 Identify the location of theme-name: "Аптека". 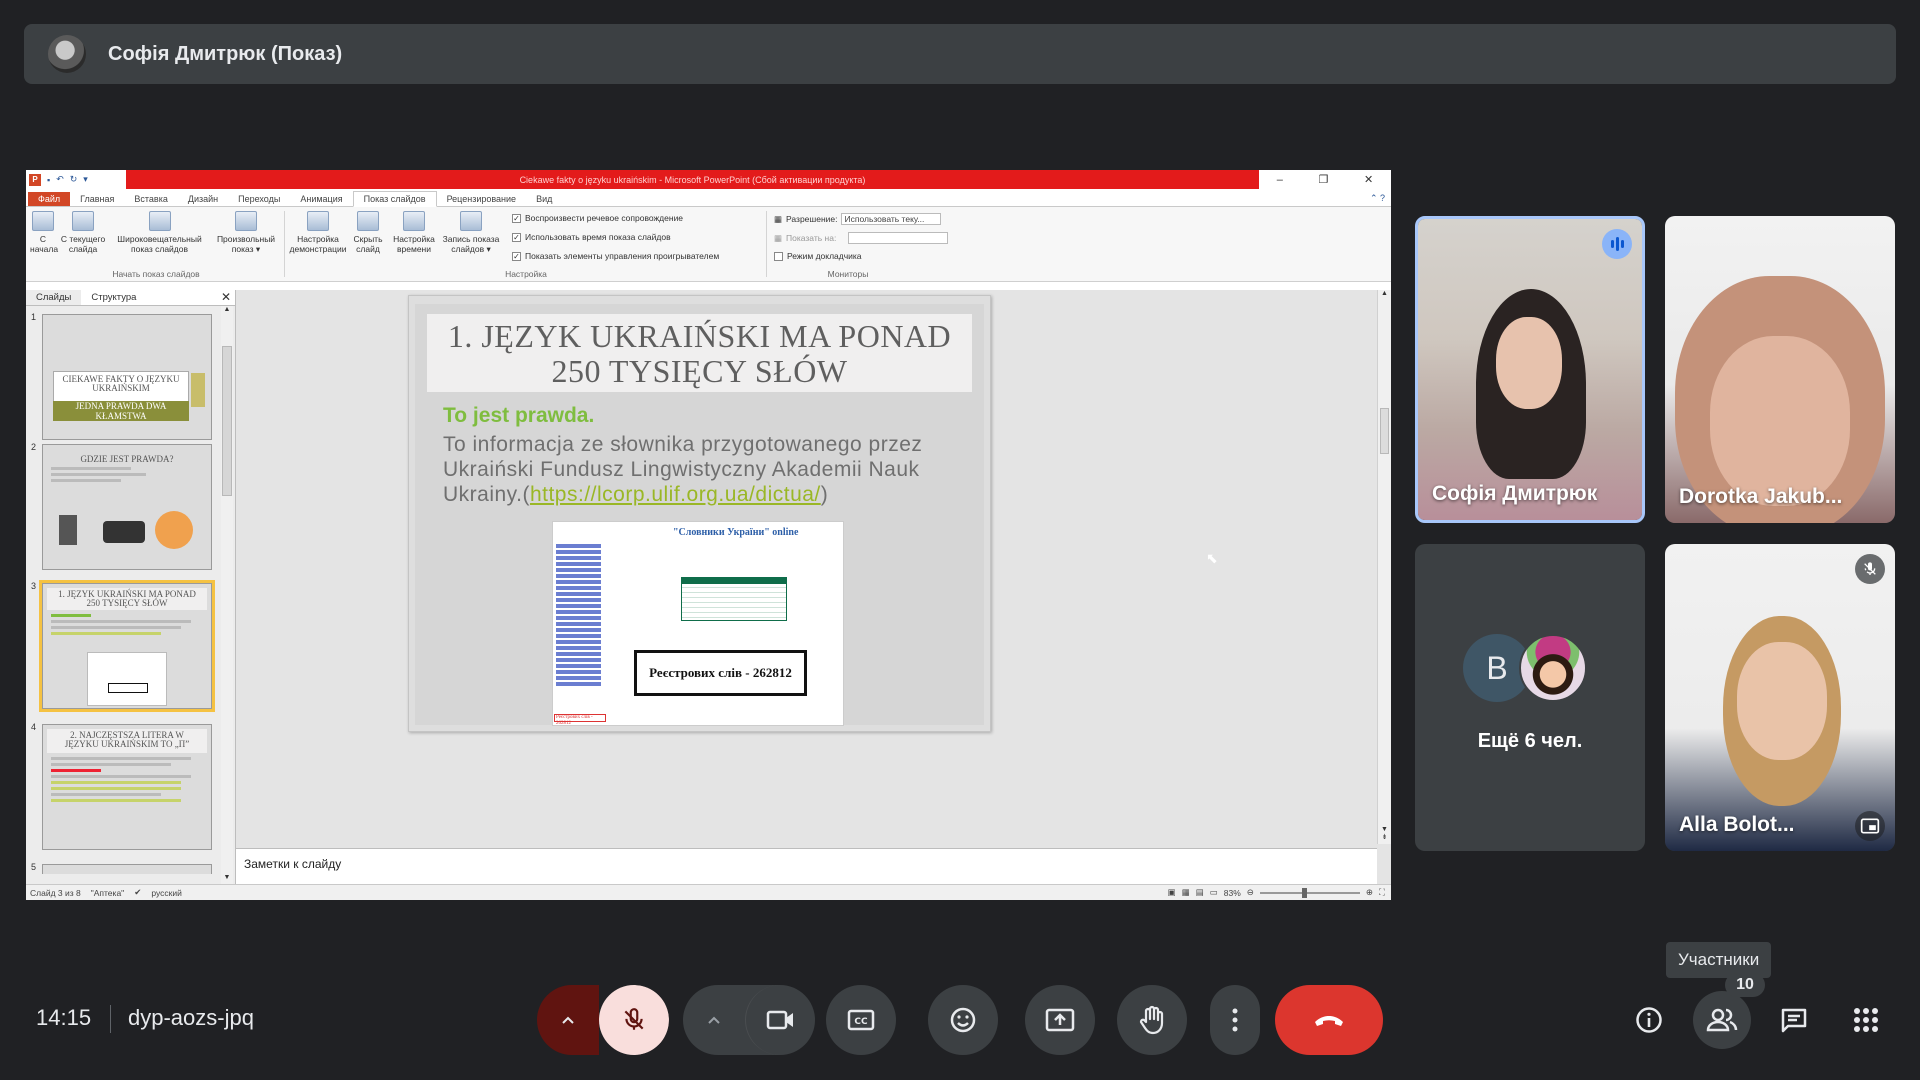
(107, 892).